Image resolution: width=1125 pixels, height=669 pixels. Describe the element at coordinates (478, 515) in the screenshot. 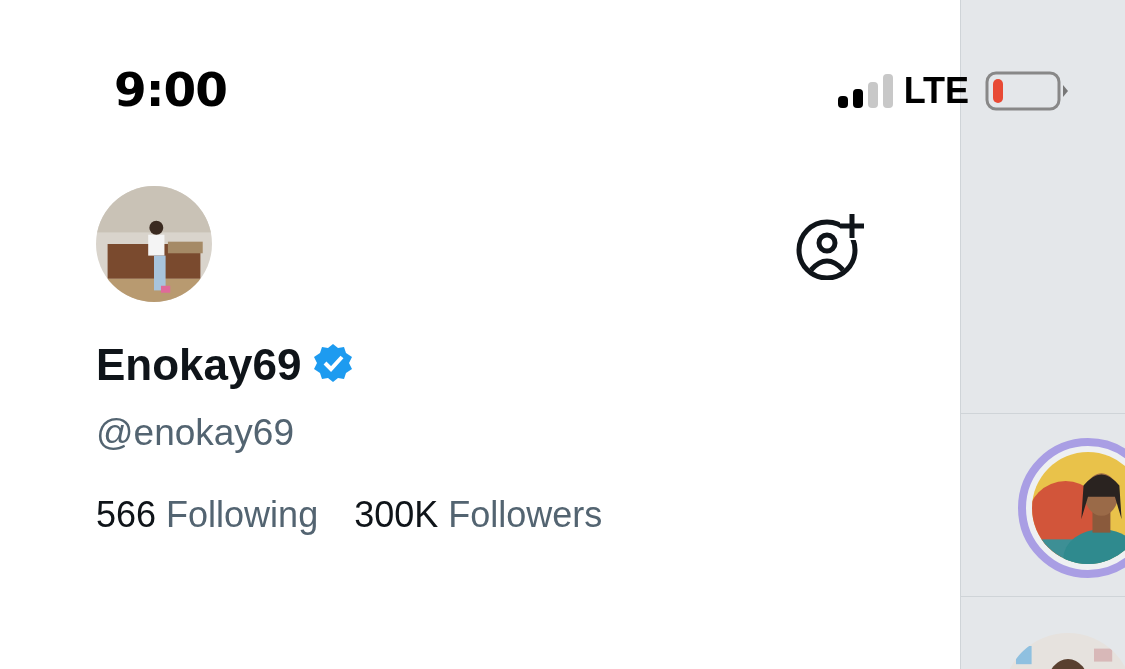

I see `stat-link: 300K Followers` at that location.